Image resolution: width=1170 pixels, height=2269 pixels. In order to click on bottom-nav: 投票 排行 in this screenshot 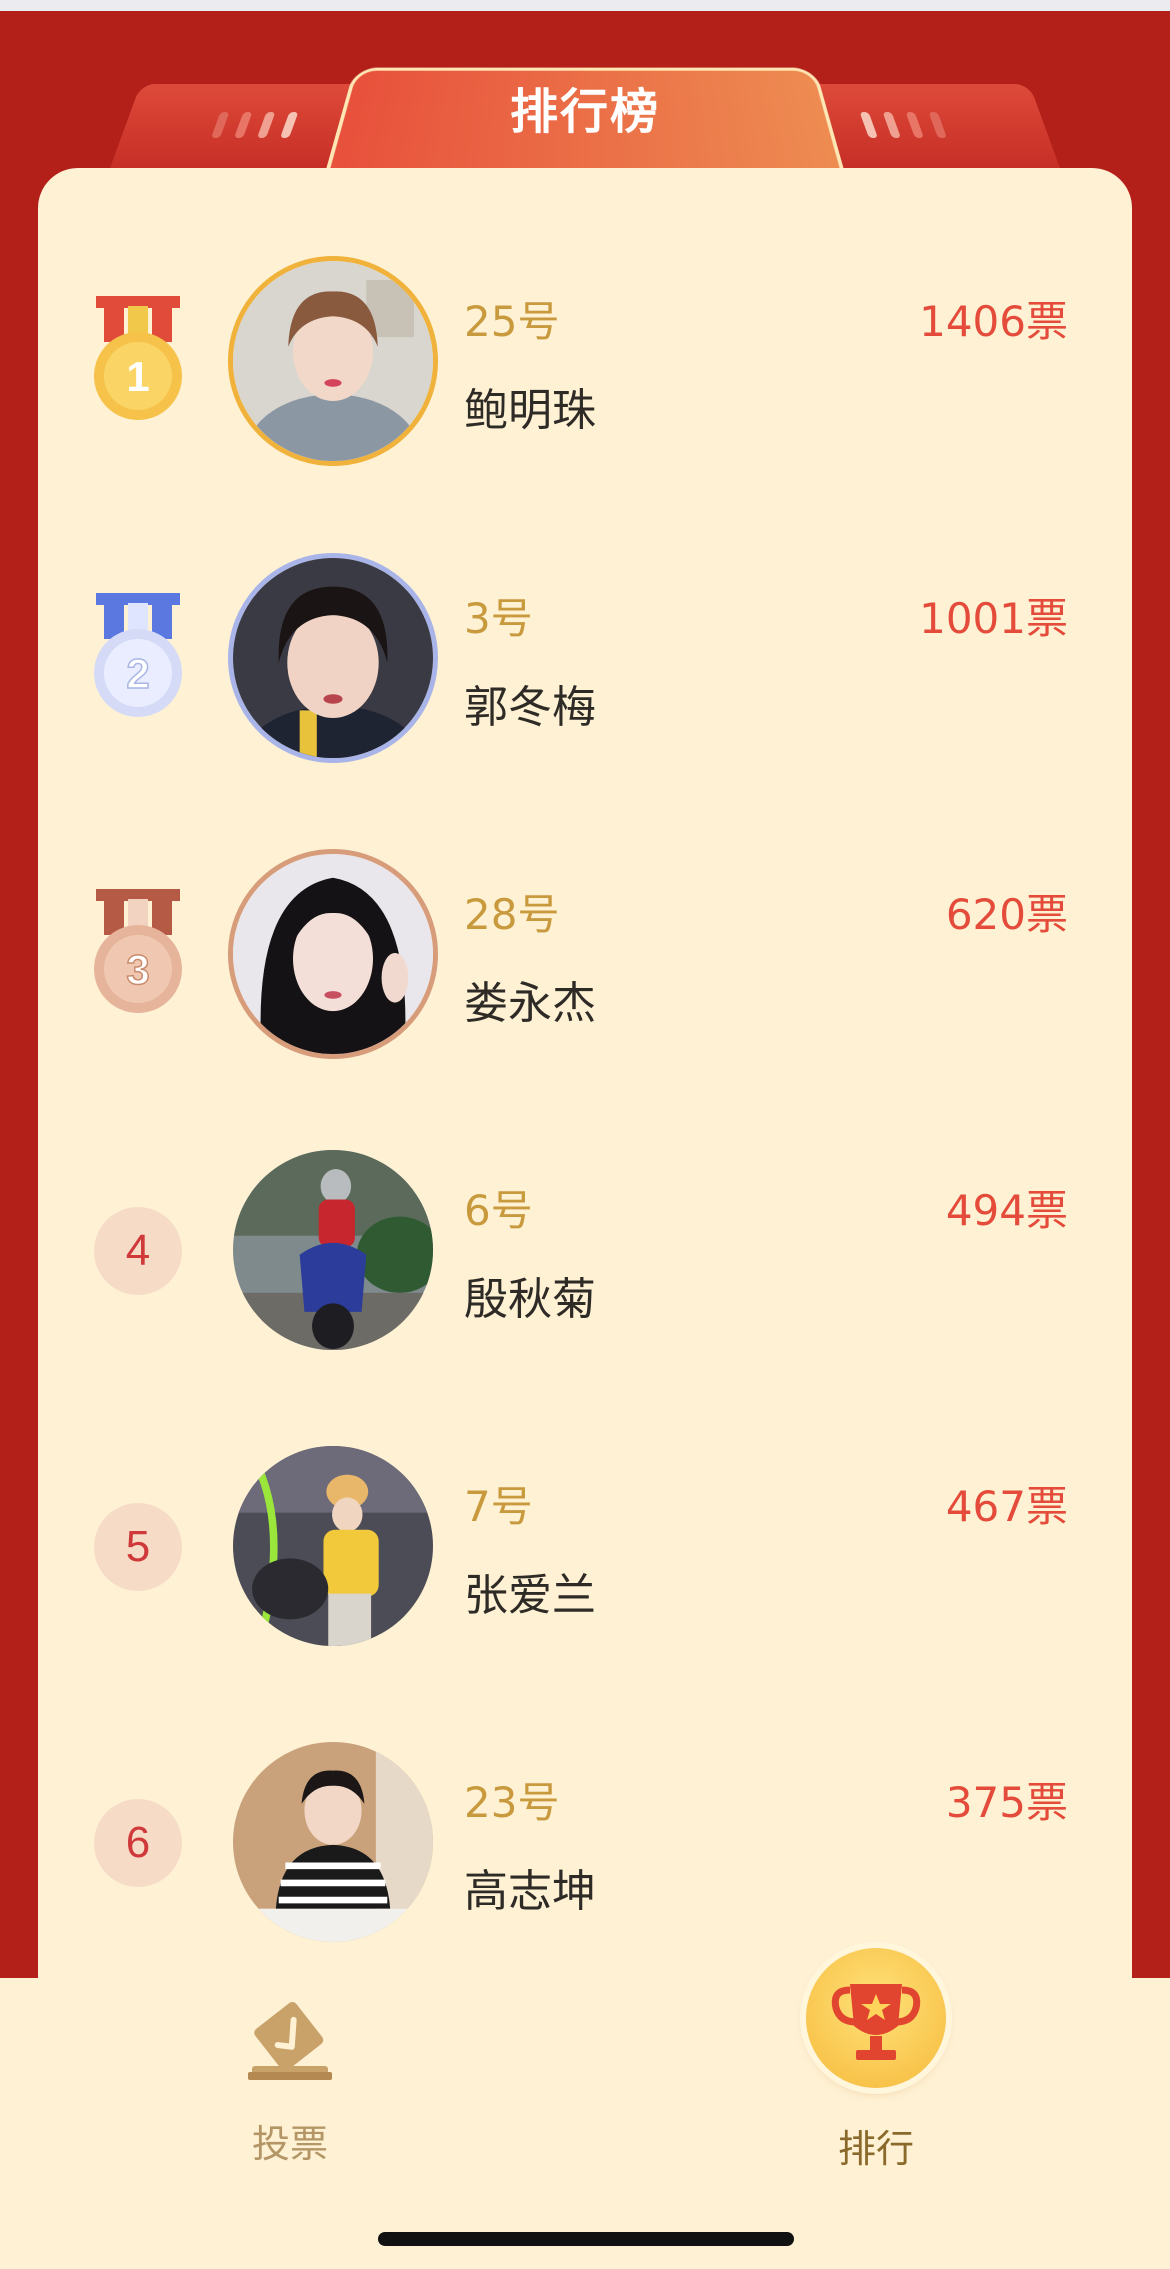, I will do `click(585, 2108)`.